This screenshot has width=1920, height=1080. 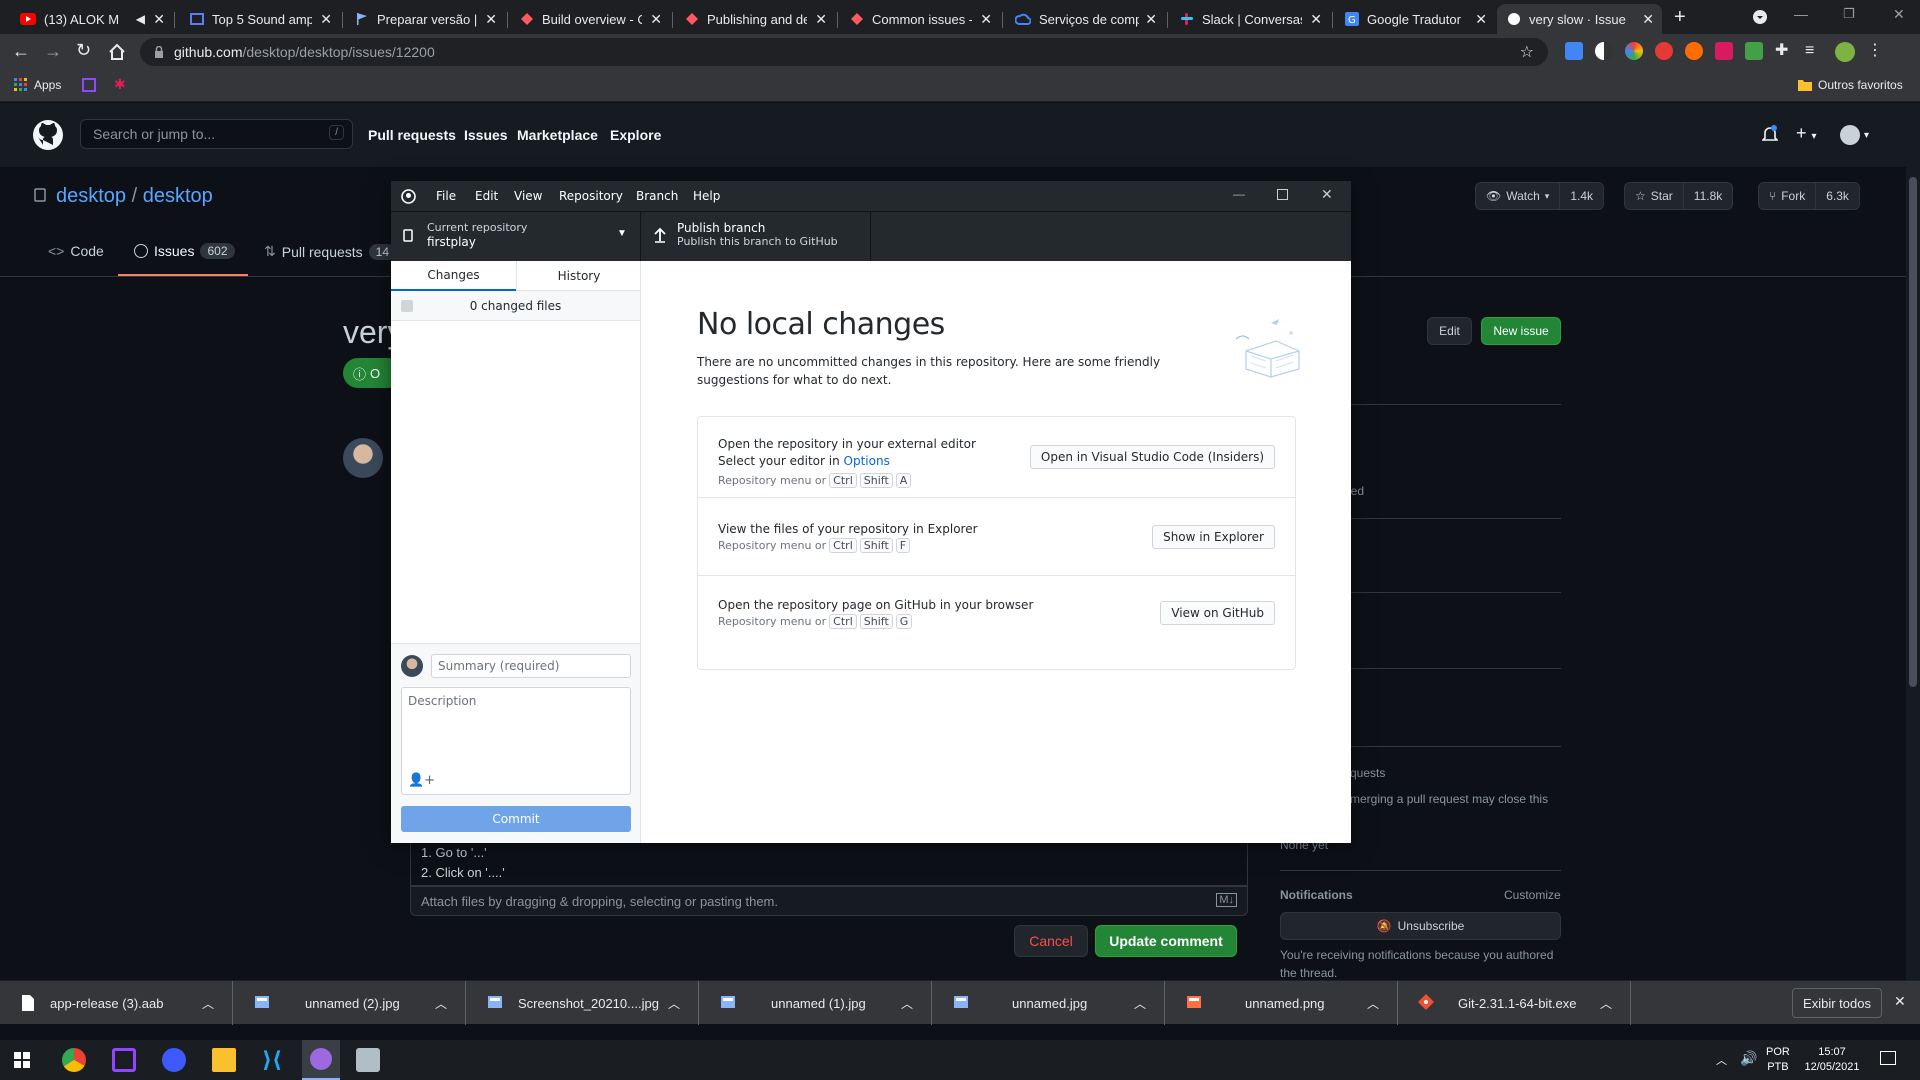 What do you see at coordinates (140, 19) in the screenshot?
I see `speaker-icon: ◀` at bounding box center [140, 19].